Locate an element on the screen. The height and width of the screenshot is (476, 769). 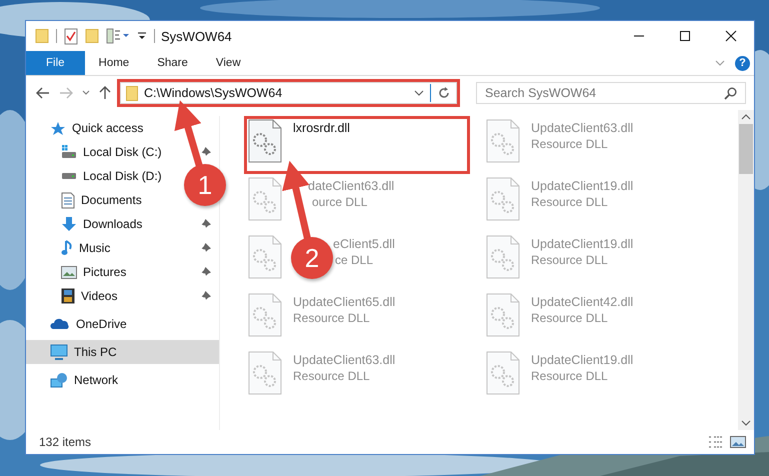
file-name: lxrosrdr.dll is located at coordinates (321, 128).